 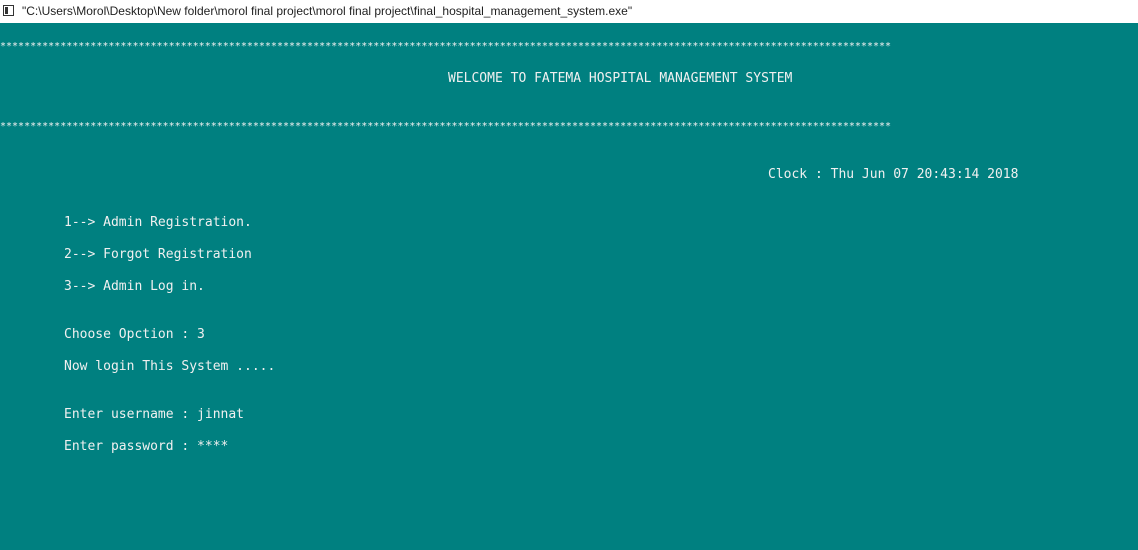 What do you see at coordinates (134, 286) in the screenshot?
I see `menu-option-admin-login: 3--> Admin Log in.` at bounding box center [134, 286].